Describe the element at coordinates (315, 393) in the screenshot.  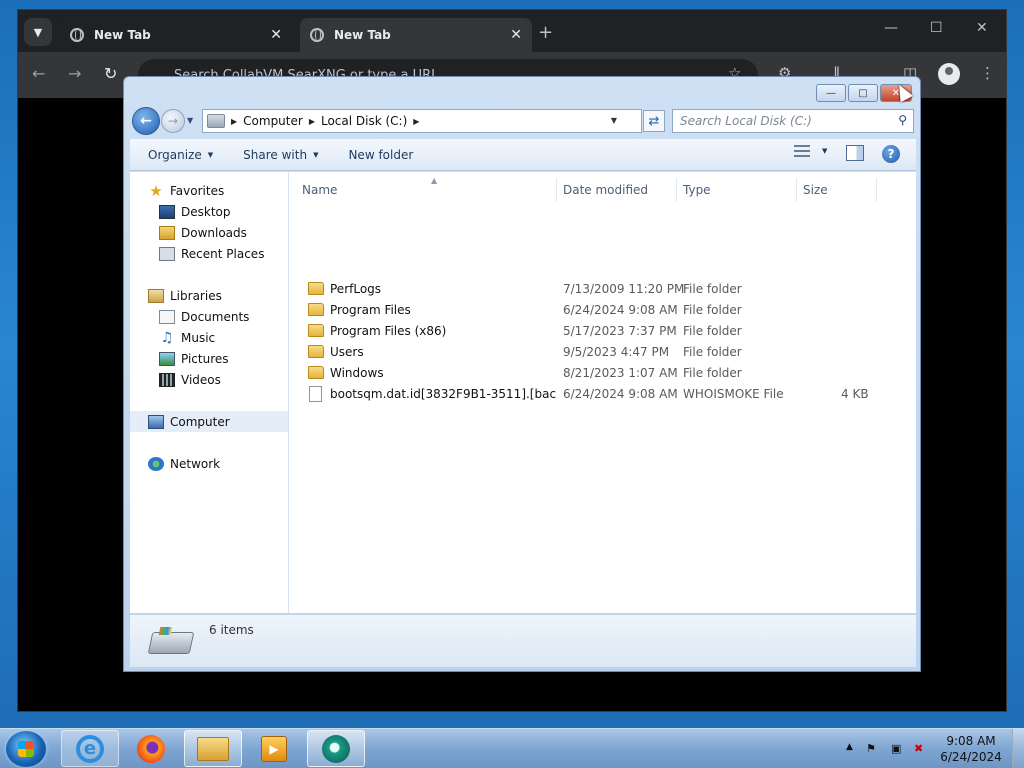
I see `generic-file-icon` at that location.